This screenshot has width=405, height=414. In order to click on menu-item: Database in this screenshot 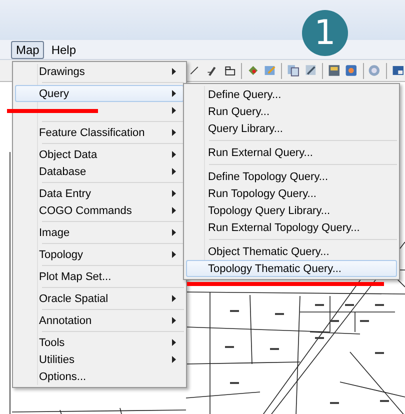, I will do `click(99, 171)`.